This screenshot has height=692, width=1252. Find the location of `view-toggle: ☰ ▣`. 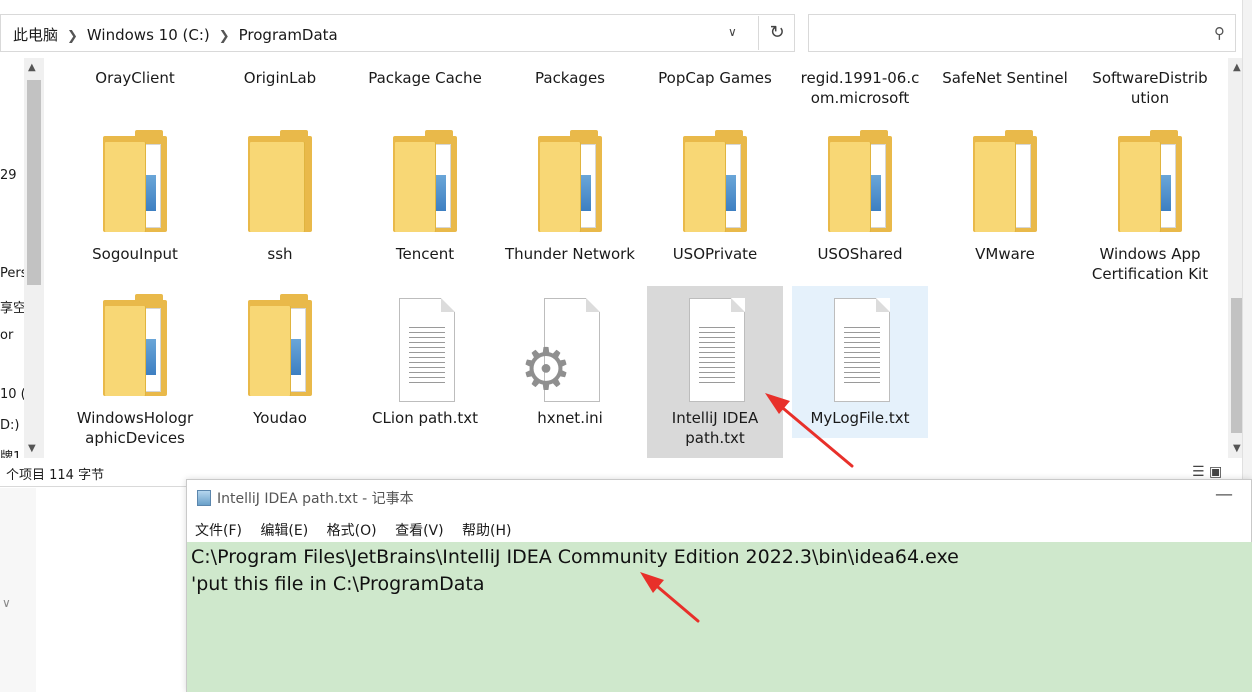

view-toggle: ☰ ▣ is located at coordinates (1207, 472).